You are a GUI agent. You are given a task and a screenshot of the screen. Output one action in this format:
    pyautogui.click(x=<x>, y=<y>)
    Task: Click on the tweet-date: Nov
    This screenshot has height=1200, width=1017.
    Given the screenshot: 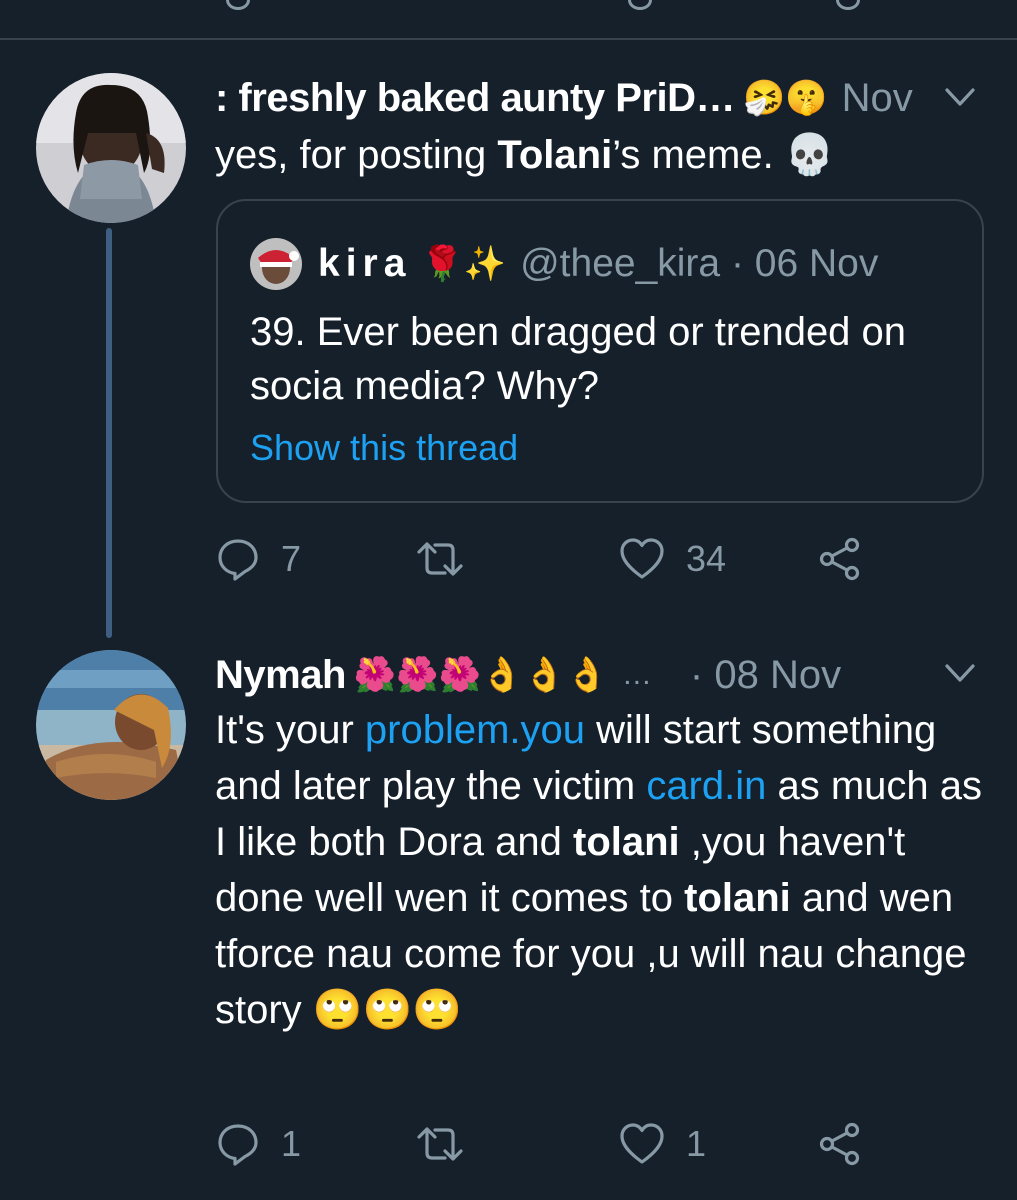 What is the action you would take?
    pyautogui.click(x=877, y=98)
    